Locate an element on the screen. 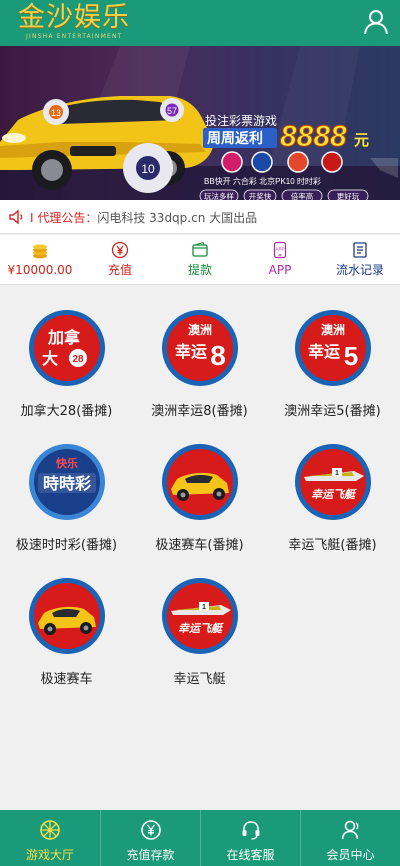 The width and height of the screenshot is (400, 866). canada28-icon: 加拿 大 28 is located at coordinates (66, 348).